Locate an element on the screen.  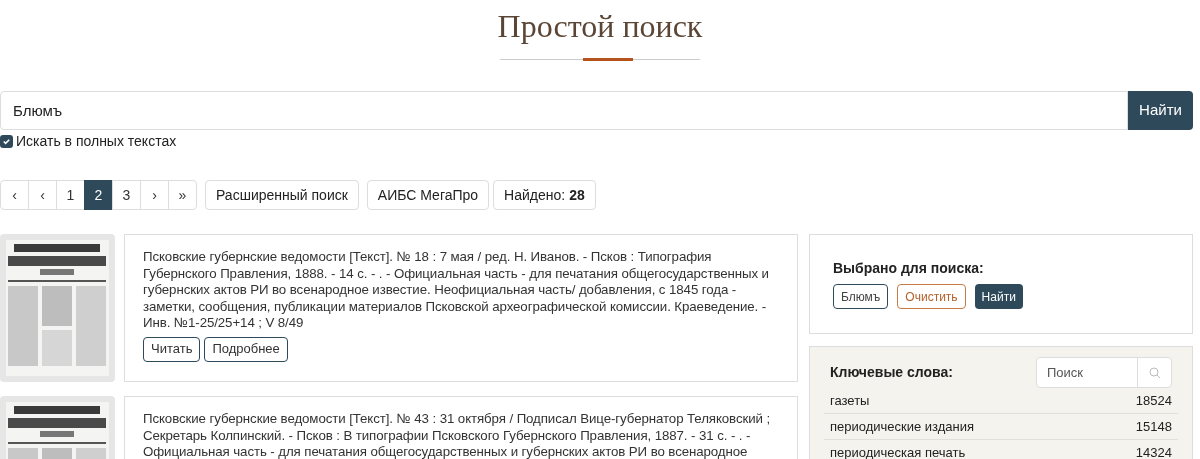
checkbox is located at coordinates (6, 141).